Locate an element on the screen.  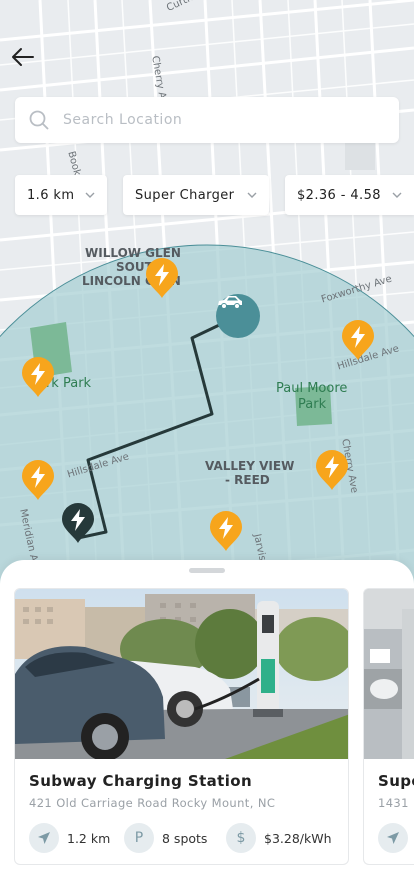
station-name: Super is located at coordinates (396, 781).